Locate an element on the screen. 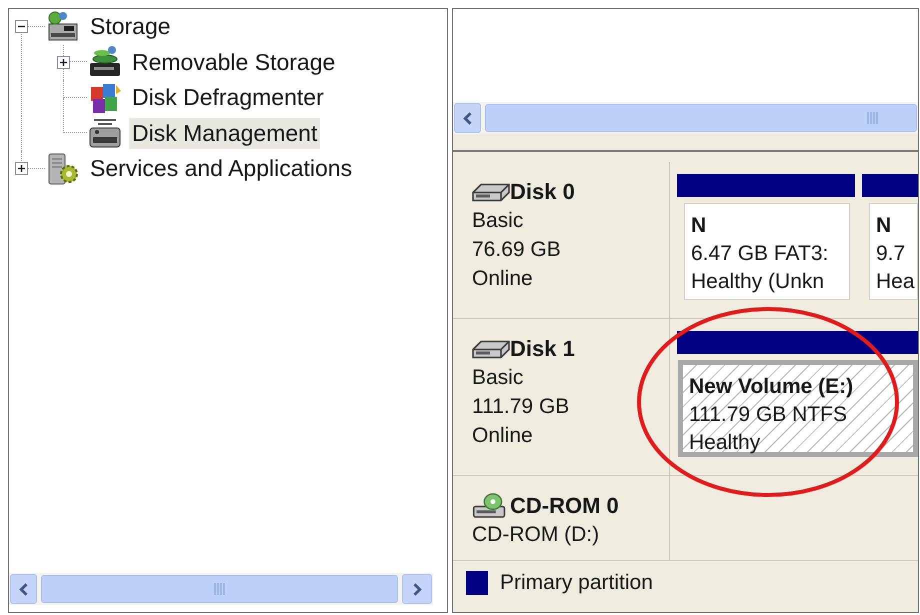 The width and height of the screenshot is (920, 615). disk-detail: 76.69 GB is located at coordinates (516, 250).